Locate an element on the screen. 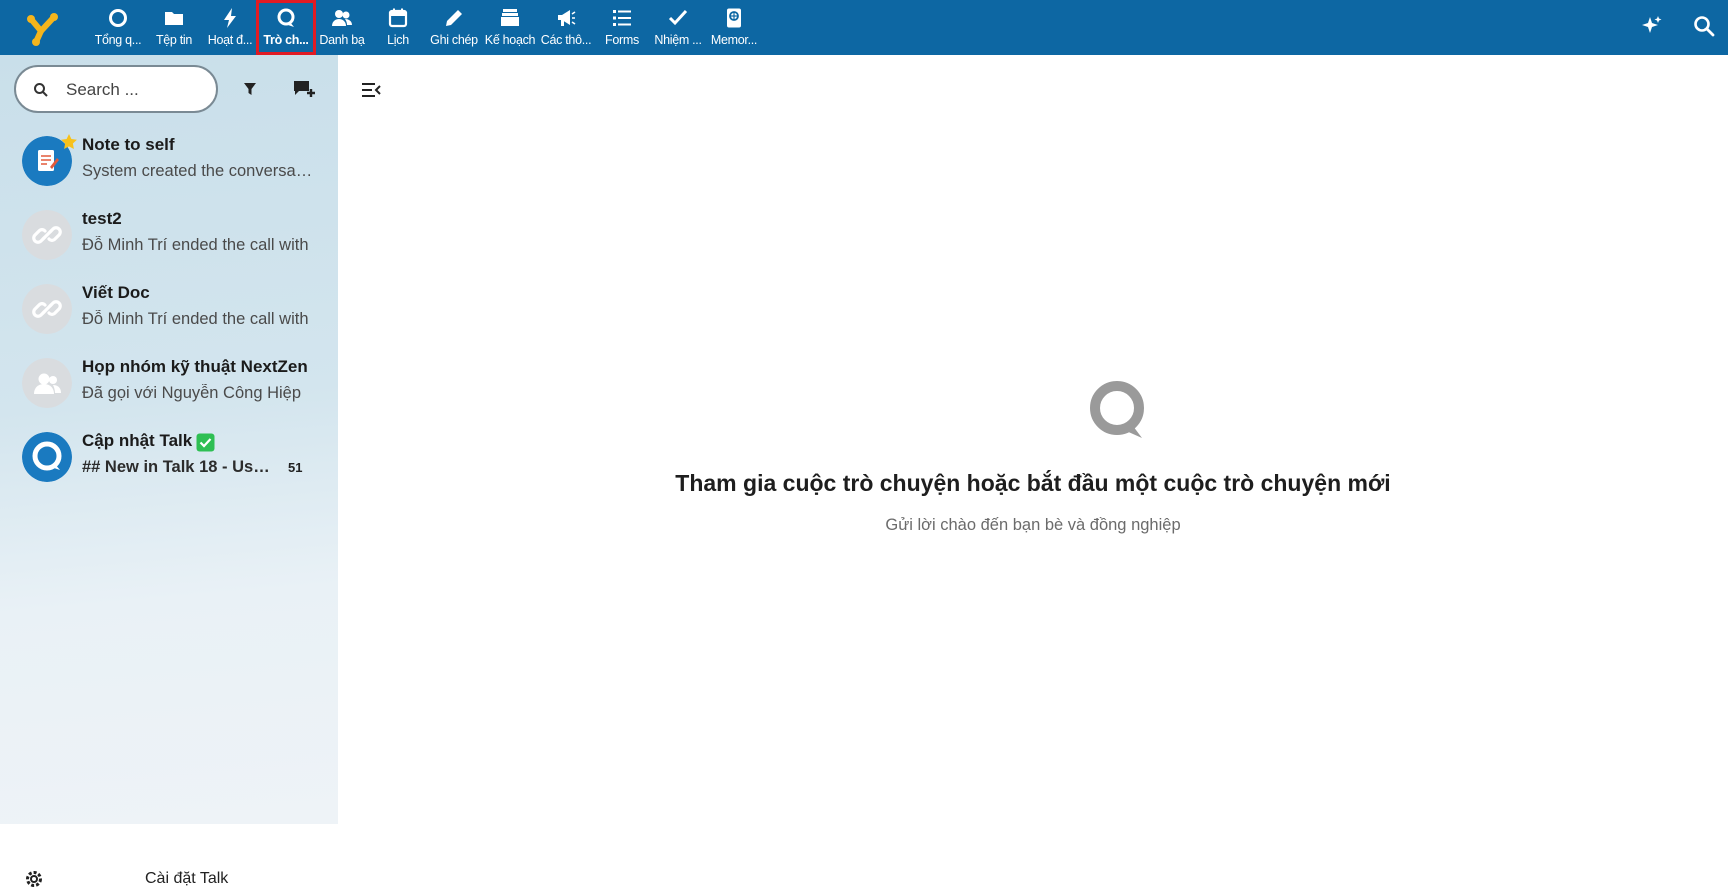  pencil-icon is located at coordinates (454, 18).